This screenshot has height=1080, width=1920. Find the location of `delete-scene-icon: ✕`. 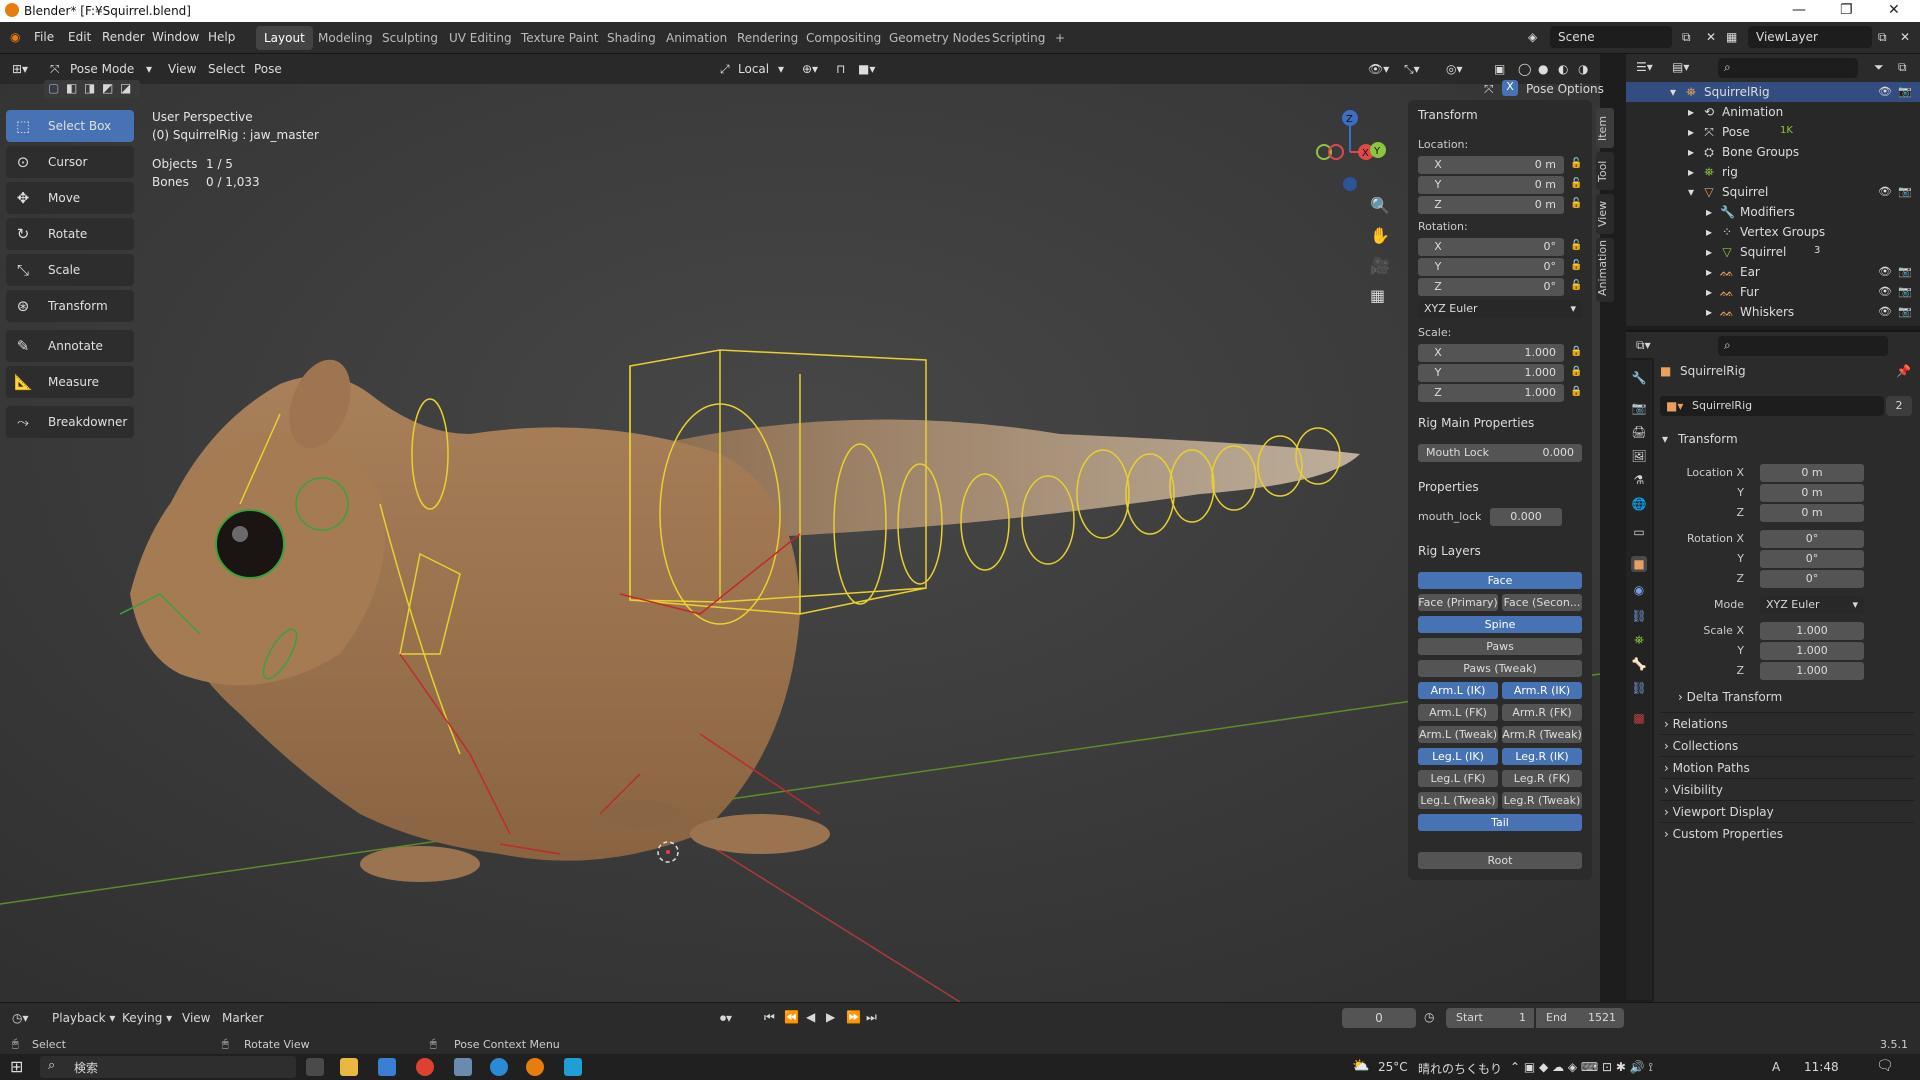

delete-scene-icon: ✕ is located at coordinates (1711, 37).